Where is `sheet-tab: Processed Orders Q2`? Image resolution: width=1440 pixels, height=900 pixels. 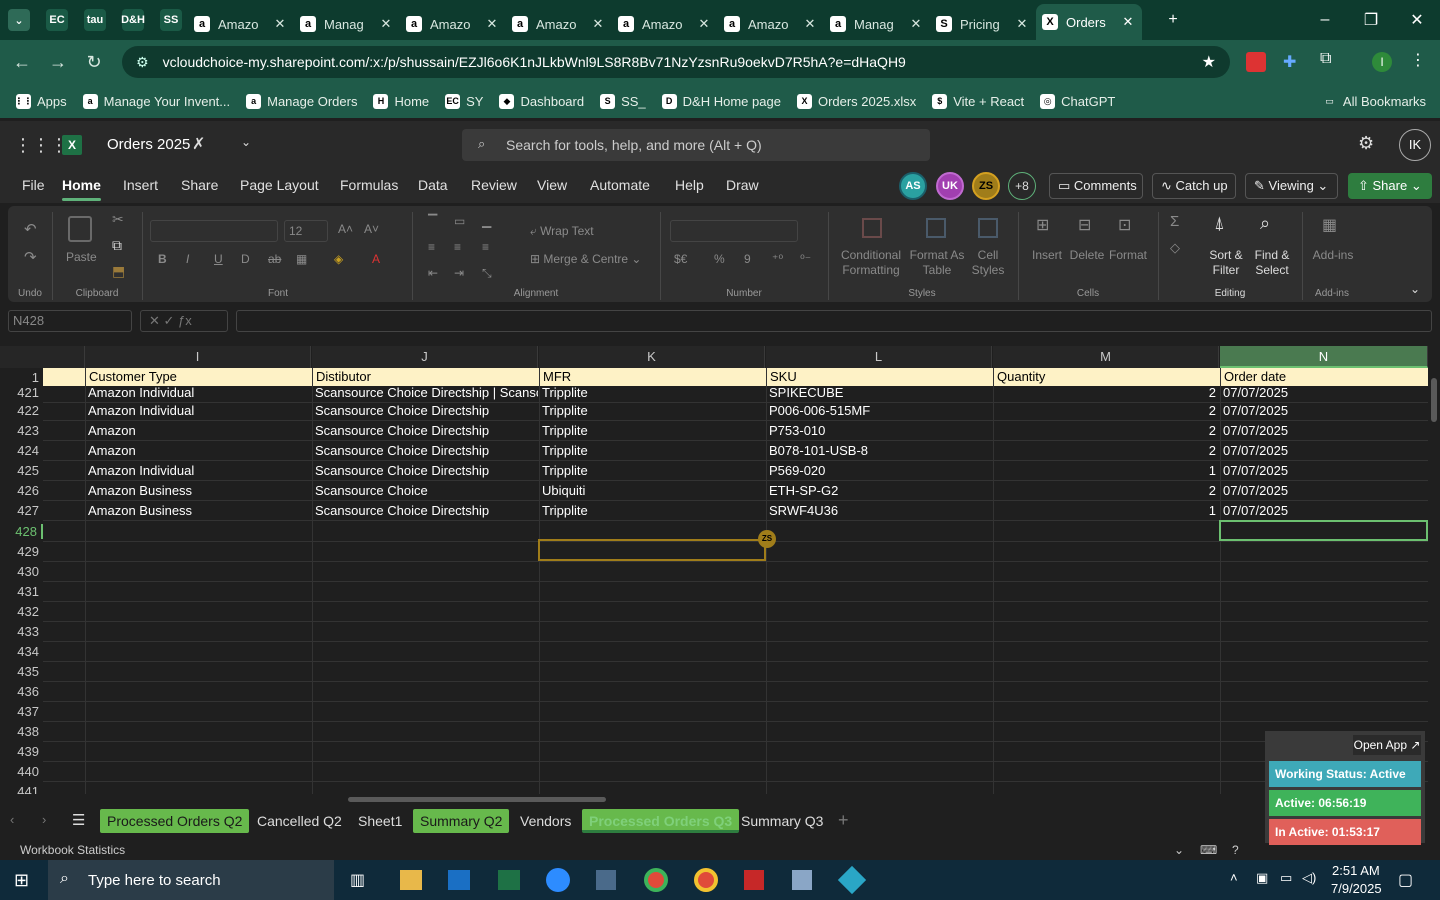
sheet-tab: Processed Orders Q2 is located at coordinates (175, 821).